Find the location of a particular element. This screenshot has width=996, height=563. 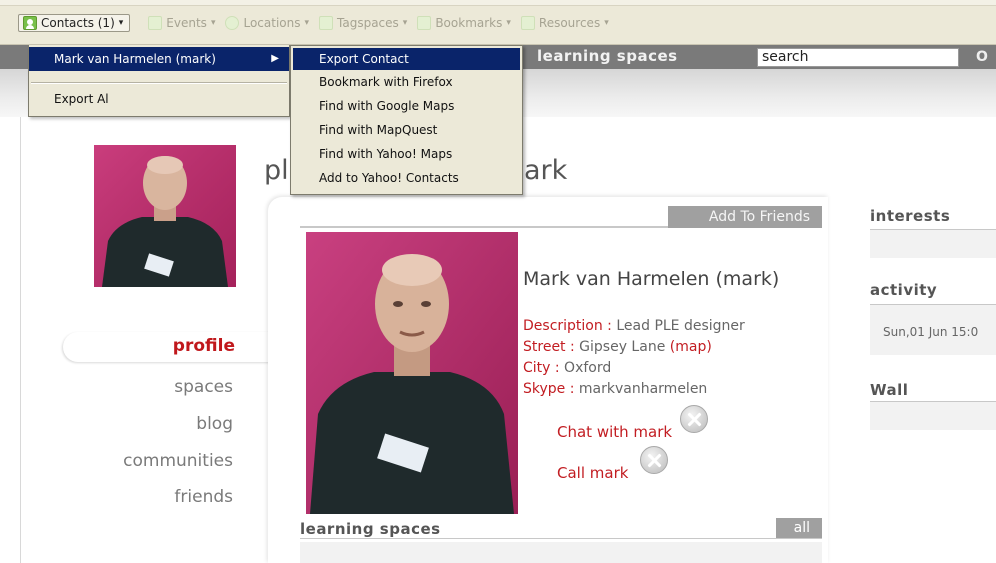

menu-separator is located at coordinates (159, 83).